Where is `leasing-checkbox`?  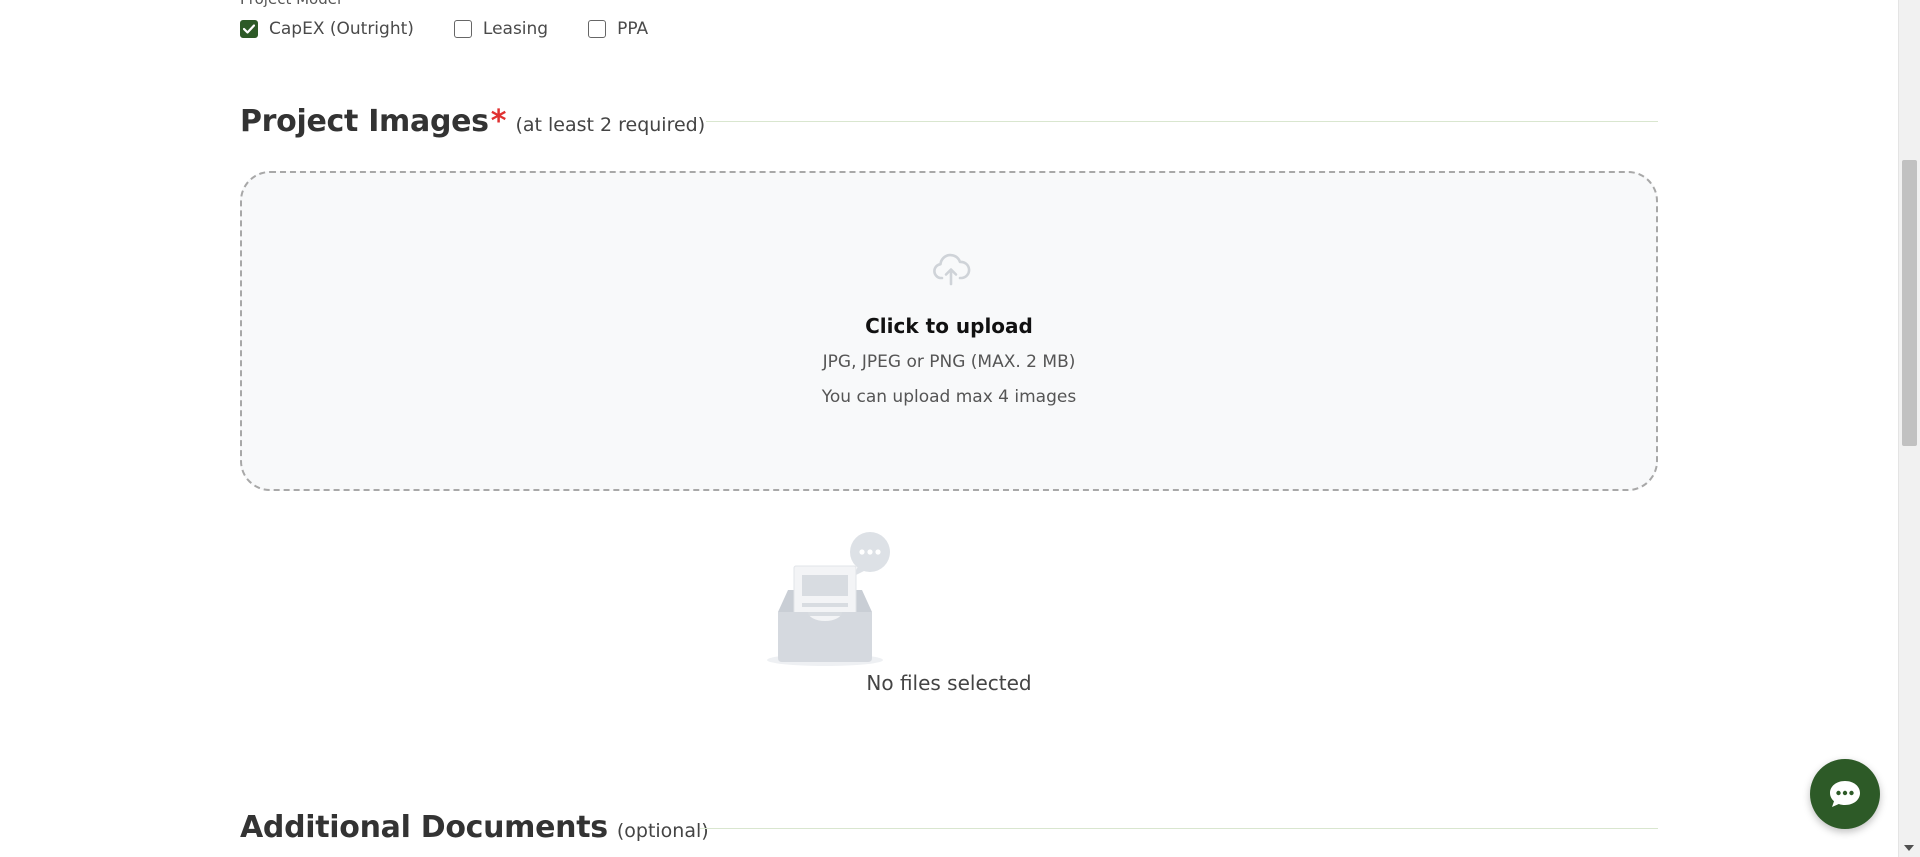 leasing-checkbox is located at coordinates (462, 29).